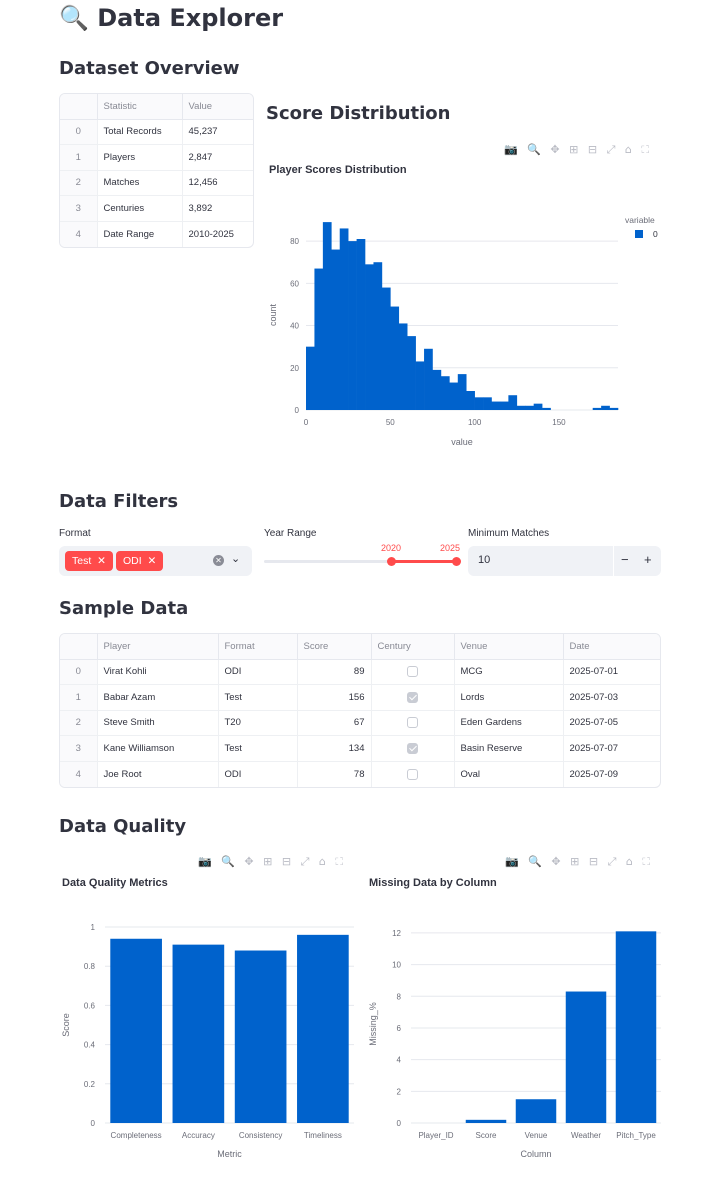 This screenshot has width=720, height=1192. Describe the element at coordinates (509, 672) in the screenshot. I see `venue-cell: MCG` at that location.